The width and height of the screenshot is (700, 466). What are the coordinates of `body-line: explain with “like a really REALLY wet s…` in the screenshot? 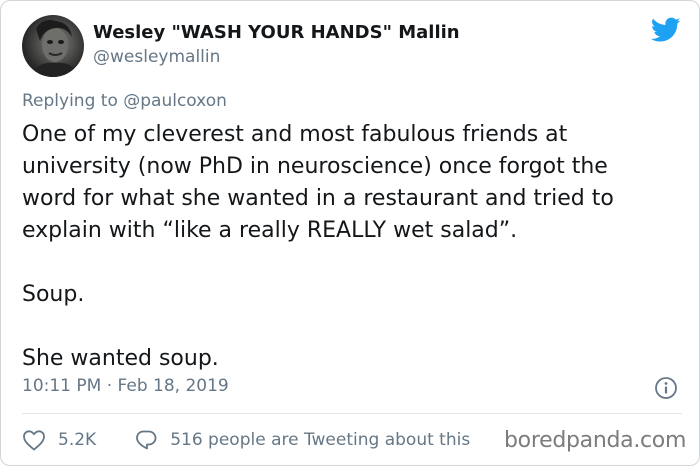 It's located at (270, 230).